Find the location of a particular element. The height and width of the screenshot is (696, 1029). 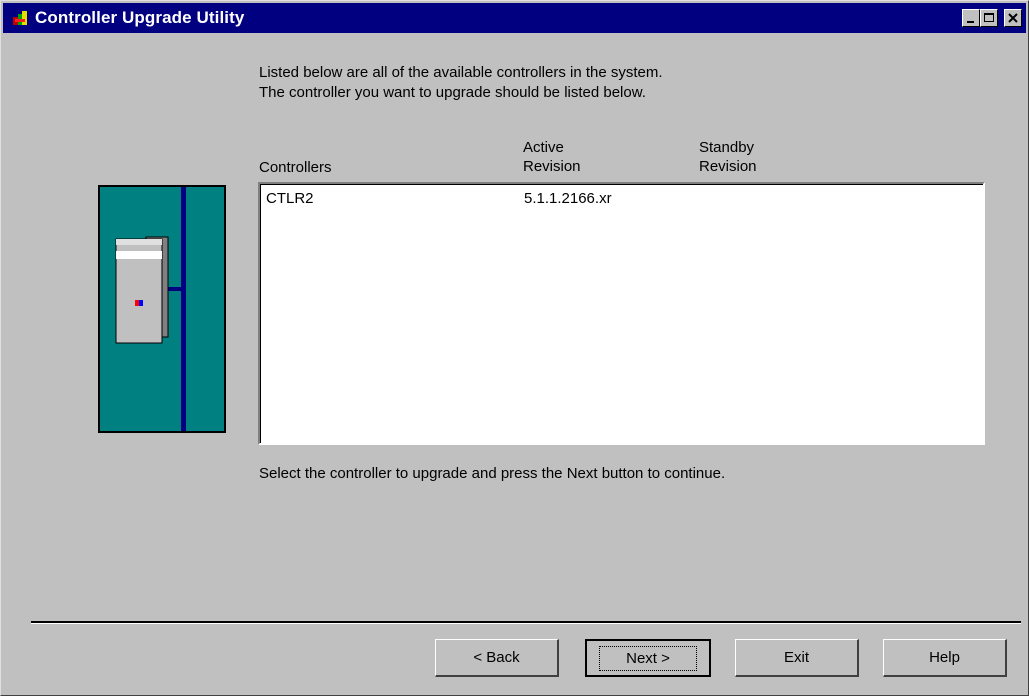

list-item: CTLR2 5.1.1.2166.xr is located at coordinates (622, 198).